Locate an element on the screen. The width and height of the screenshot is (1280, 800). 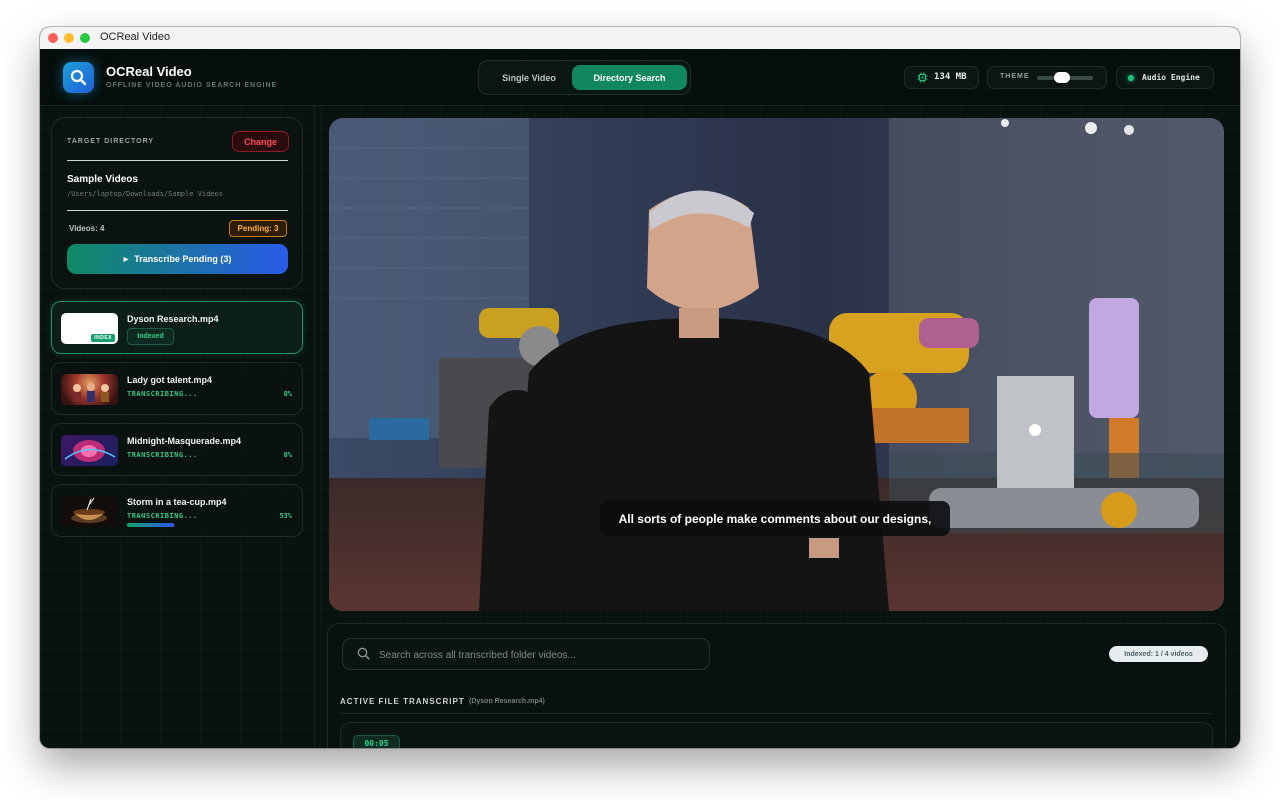
app-logo is located at coordinates (78, 77).